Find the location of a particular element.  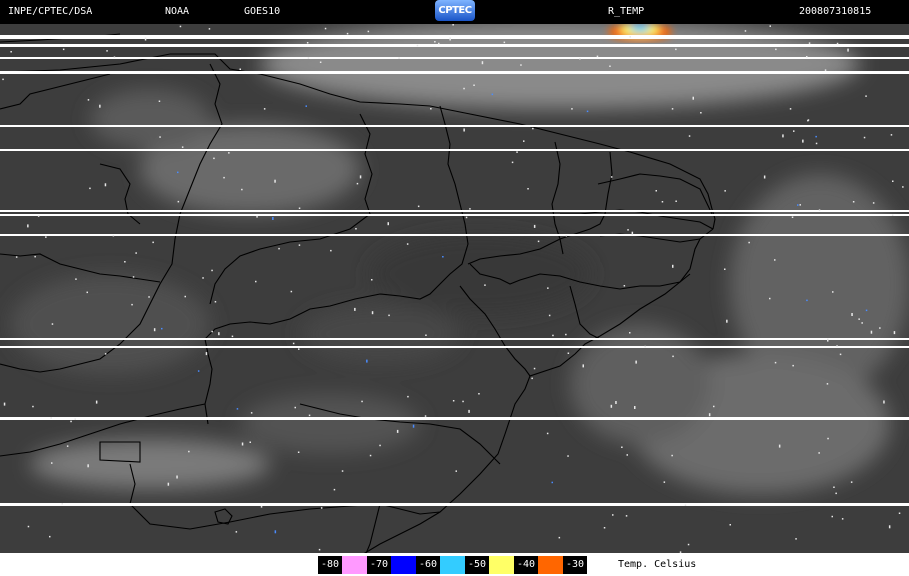

legend-label: -30 is located at coordinates (575, 565).